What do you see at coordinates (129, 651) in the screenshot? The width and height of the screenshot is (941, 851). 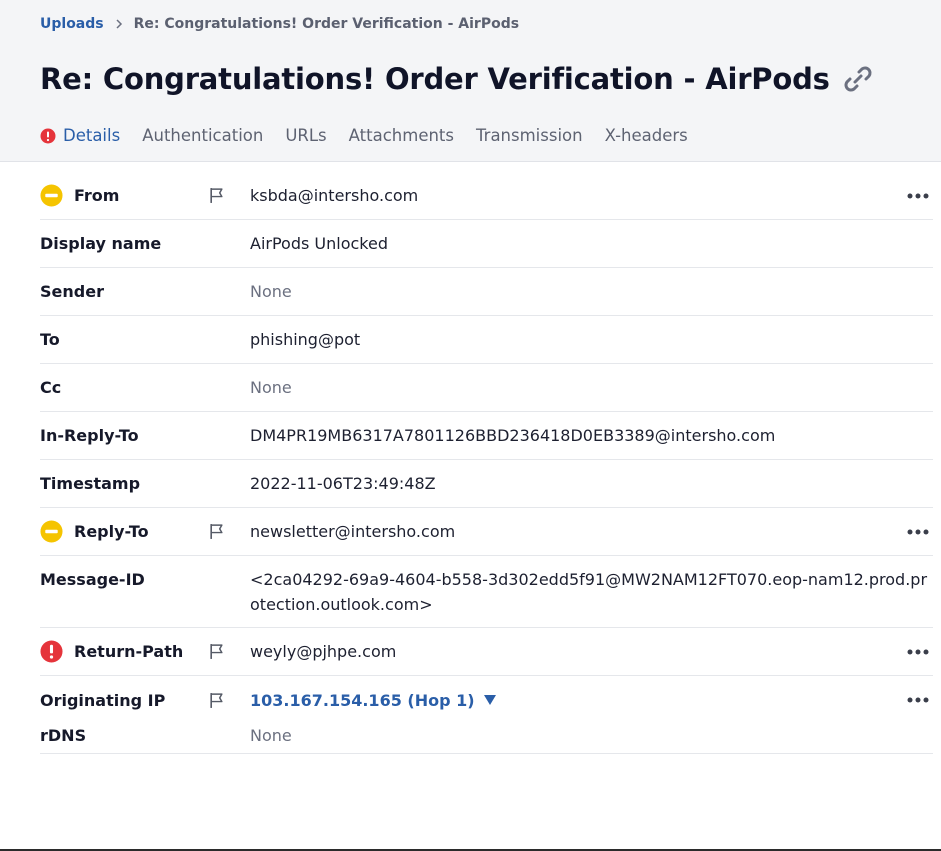 I see `field-label: Return-Path` at bounding box center [129, 651].